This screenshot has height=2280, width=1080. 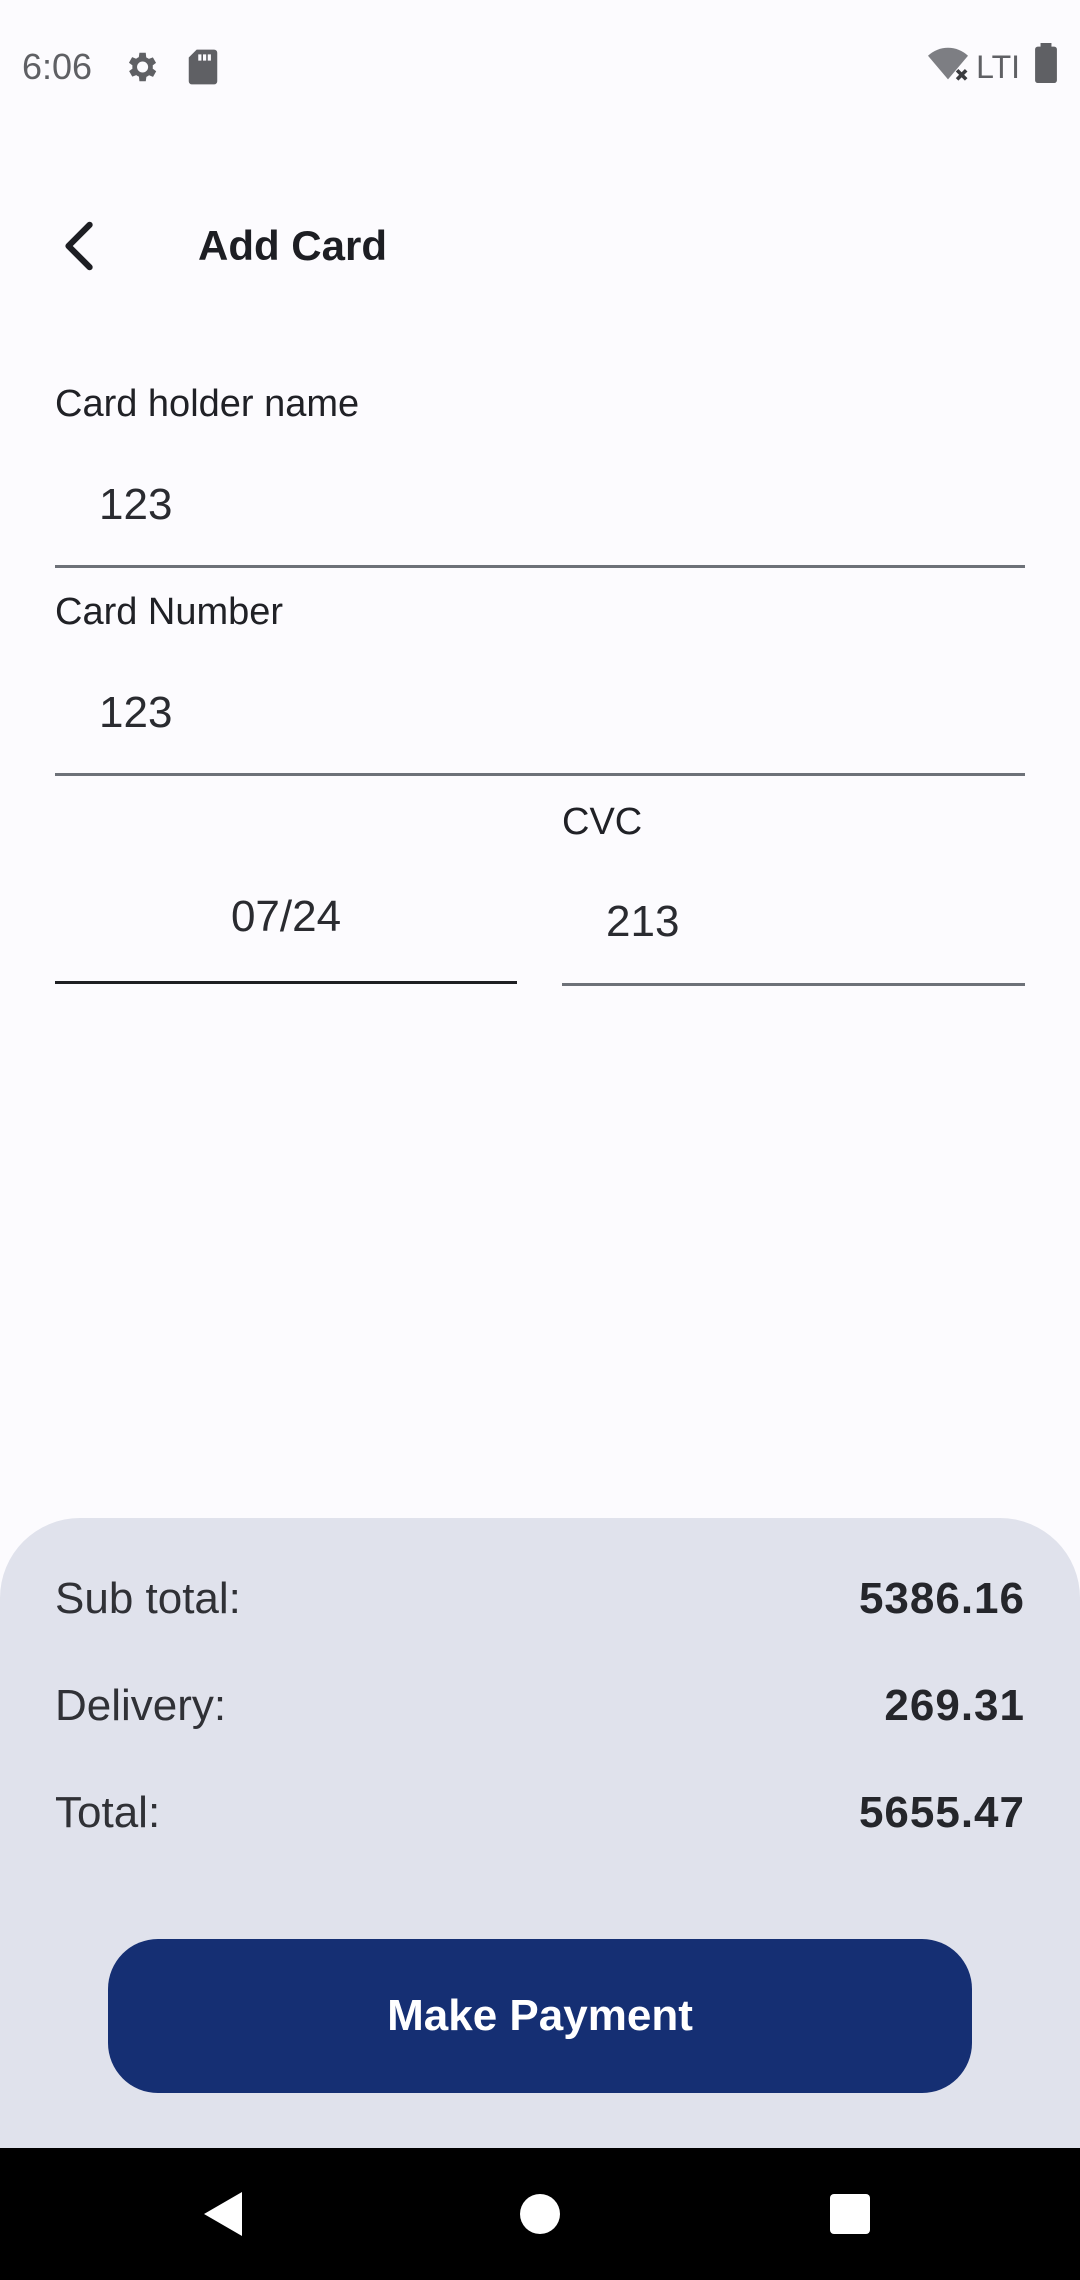 What do you see at coordinates (602, 822) in the screenshot?
I see `cvc-label: CVC` at bounding box center [602, 822].